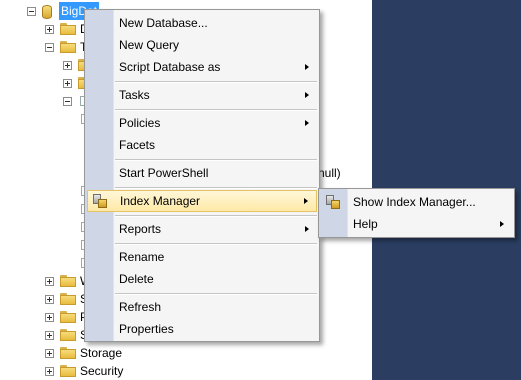 The image size is (521, 380). I want to click on column-type-text: null), so click(329, 173).